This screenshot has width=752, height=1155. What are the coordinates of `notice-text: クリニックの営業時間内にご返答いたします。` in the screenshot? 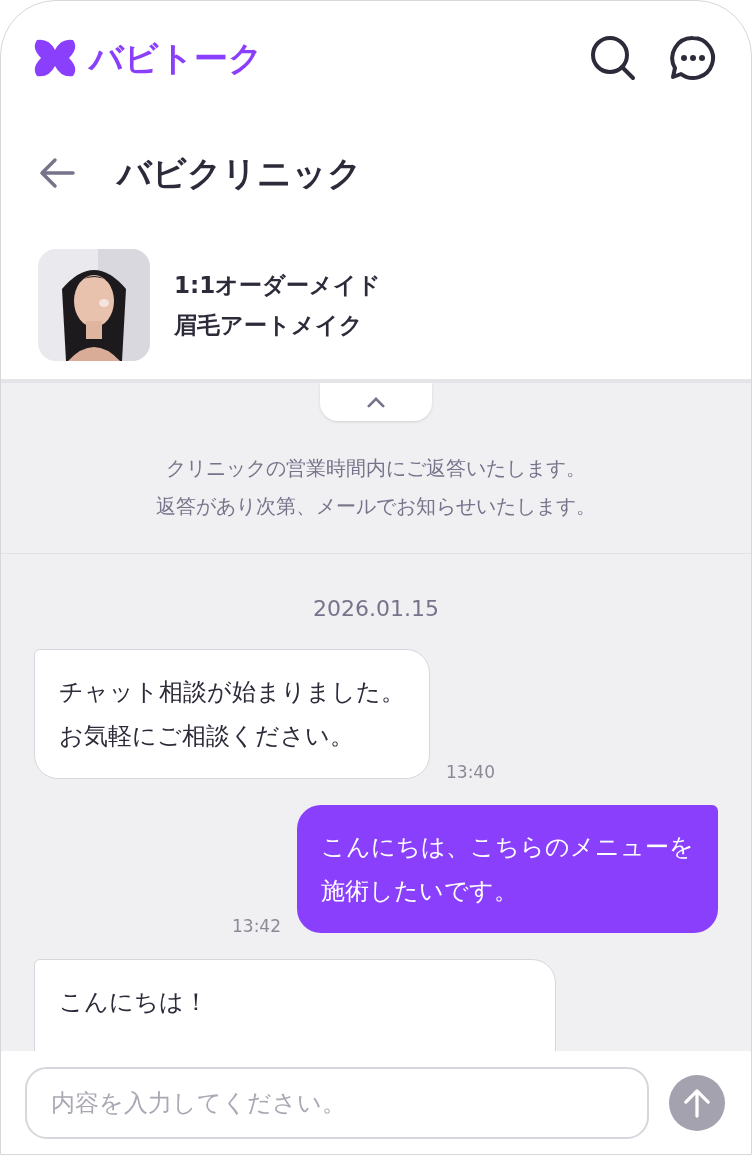 It's located at (376, 468).